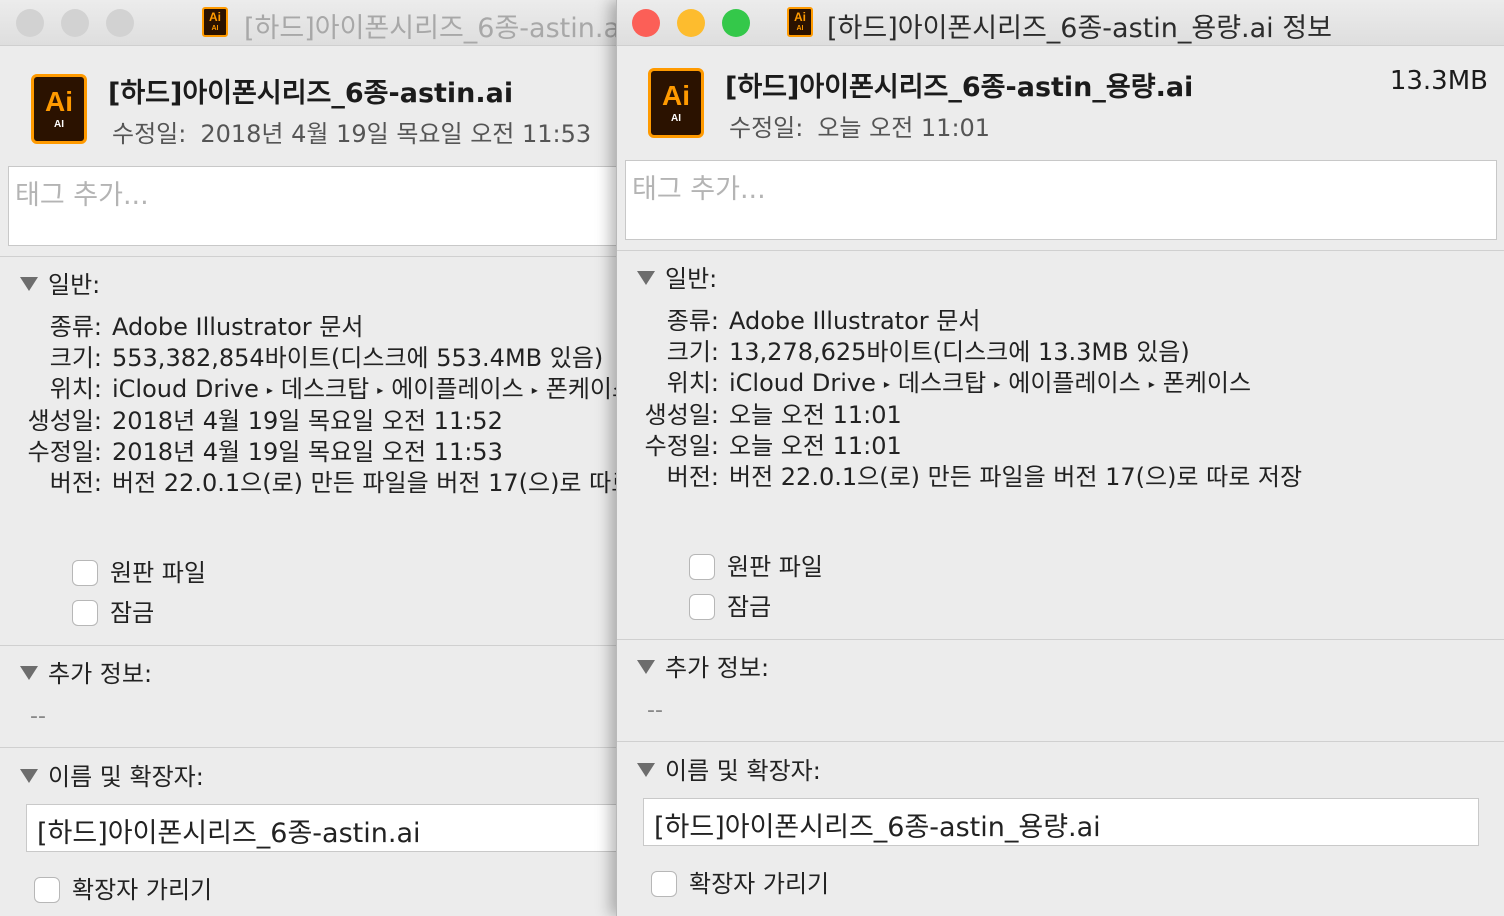 This screenshot has height=916, width=1504. Describe the element at coordinates (1079, 28) in the screenshot. I see `window-title: [하드]아이폰시리즈_6종-astin_용량.ai 정보` at that location.